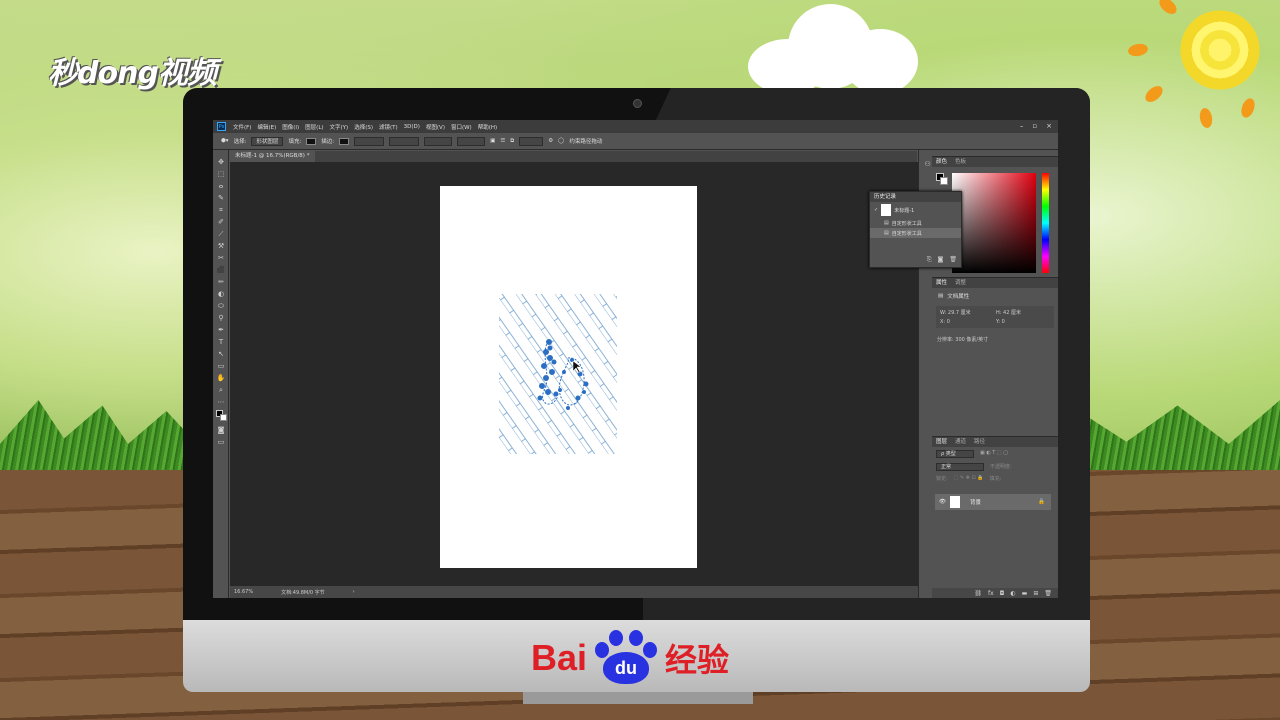  I want to click on layer-filter-icons: ▣ ◐ T ⬚ ▢, so click(994, 454).